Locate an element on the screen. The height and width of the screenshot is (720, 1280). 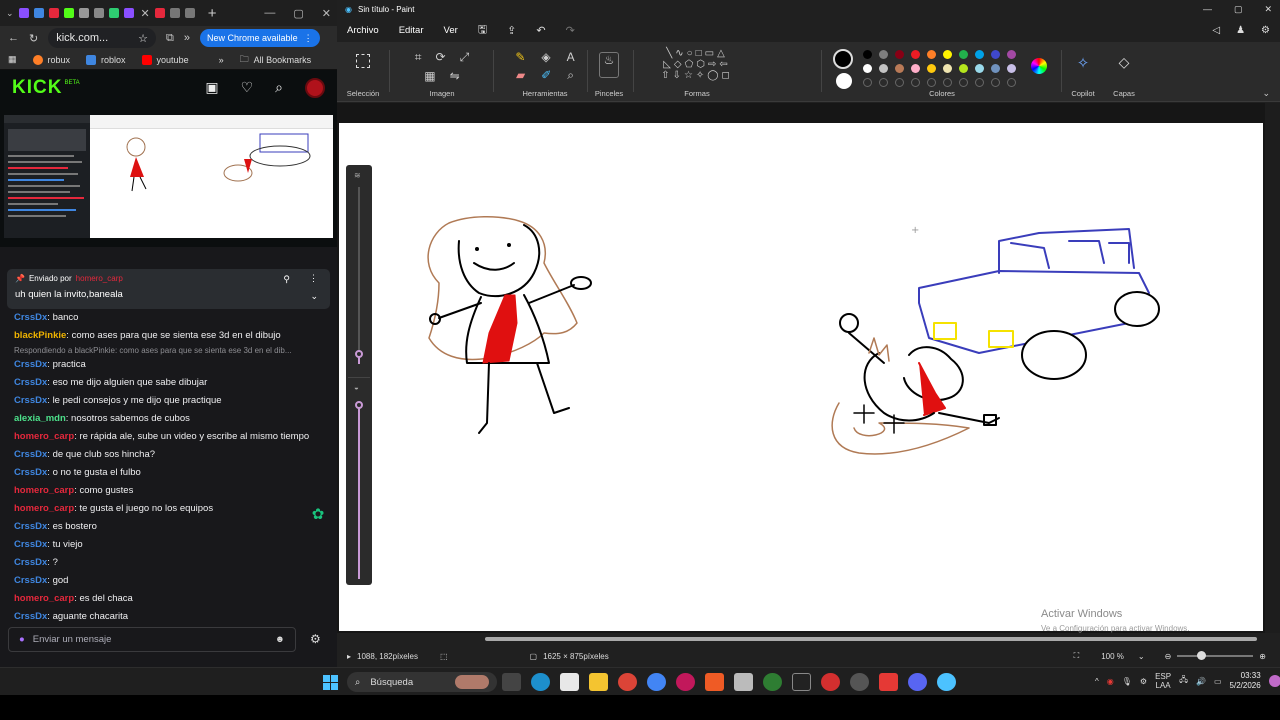
start-button is located at coordinates (331, 683).